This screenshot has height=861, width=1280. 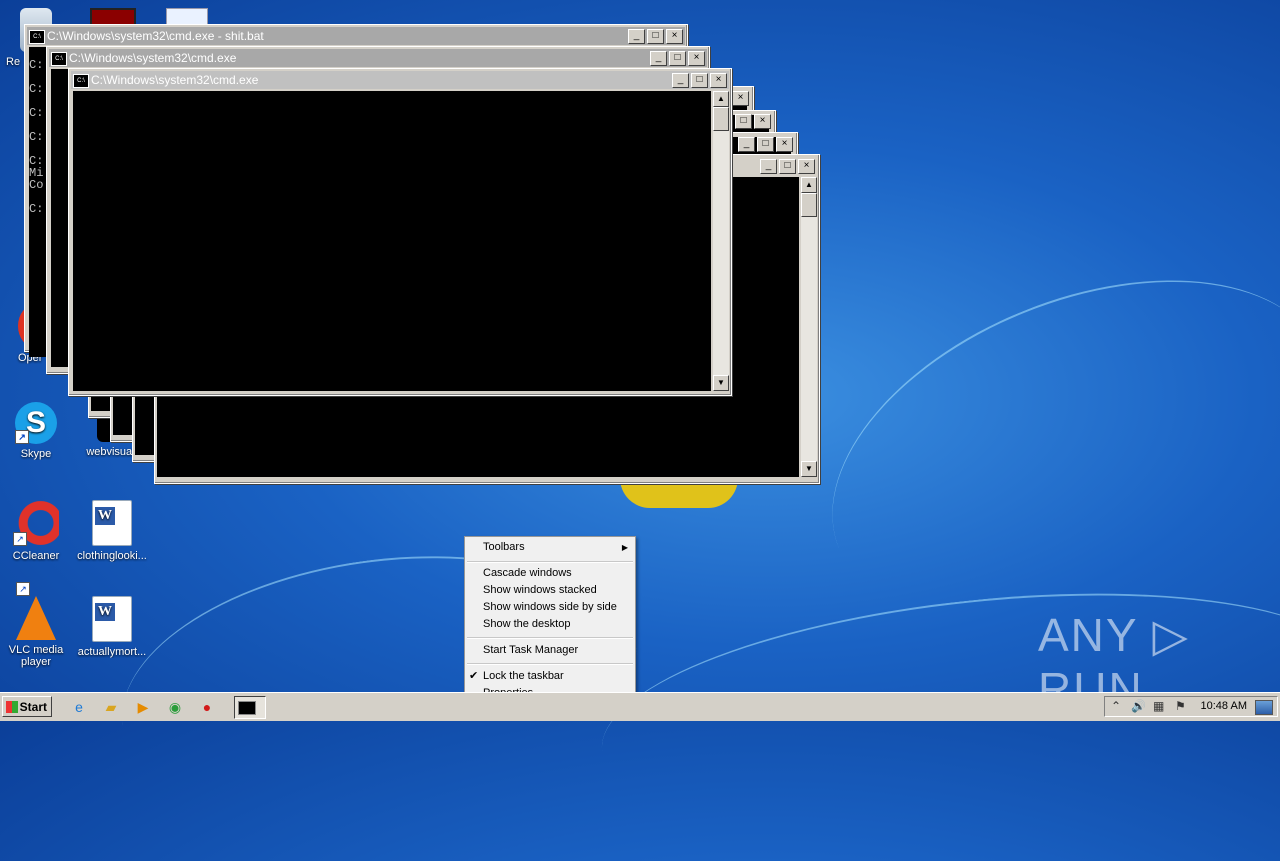 What do you see at coordinates (523, 676) in the screenshot?
I see `menu-item-label: Lock the taskbar` at bounding box center [523, 676].